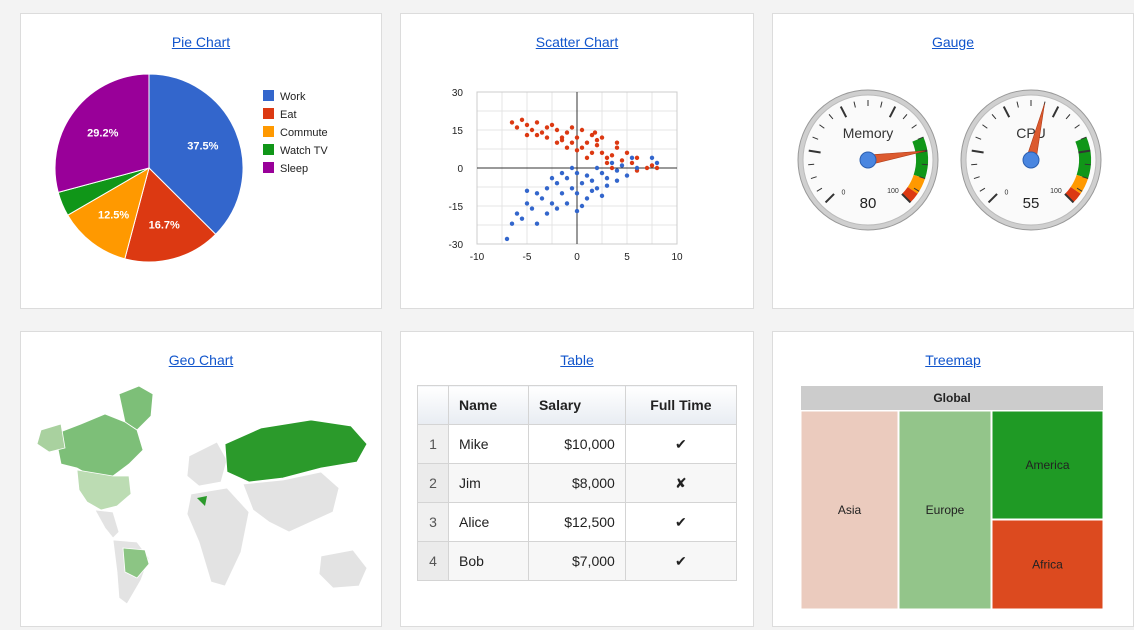 This screenshot has height=630, width=1134. Describe the element at coordinates (201, 360) in the screenshot. I see `geo-chart-title-link: Geo Chart` at that location.